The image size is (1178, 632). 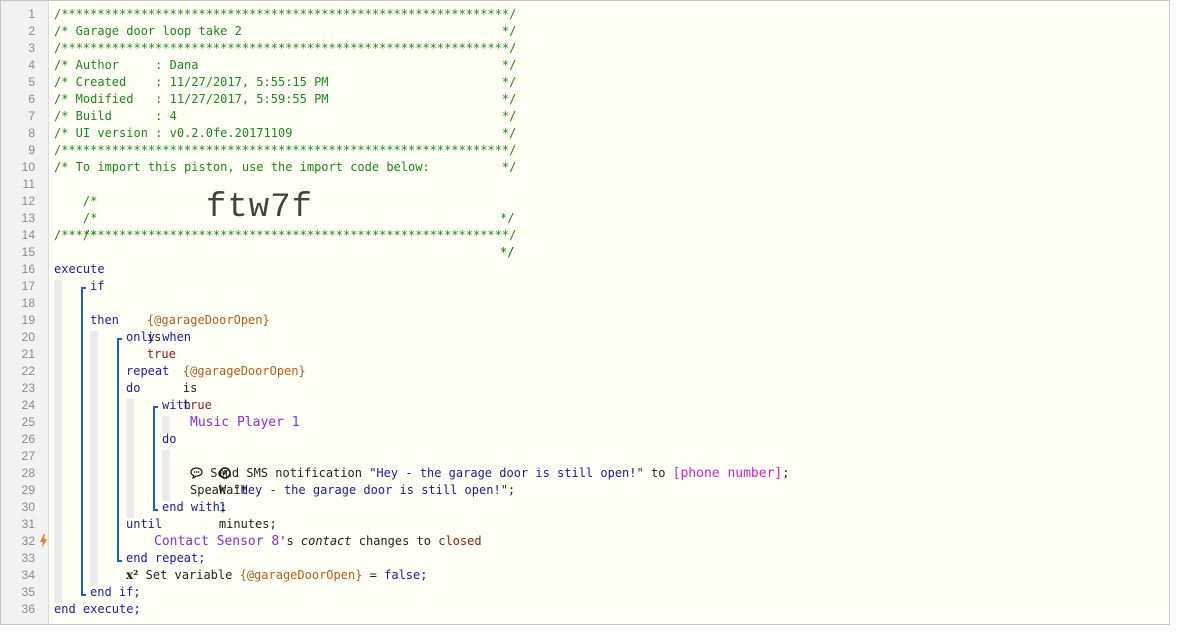 What do you see at coordinates (326, 541) in the screenshot?
I see `attribute-contact: contact` at bounding box center [326, 541].